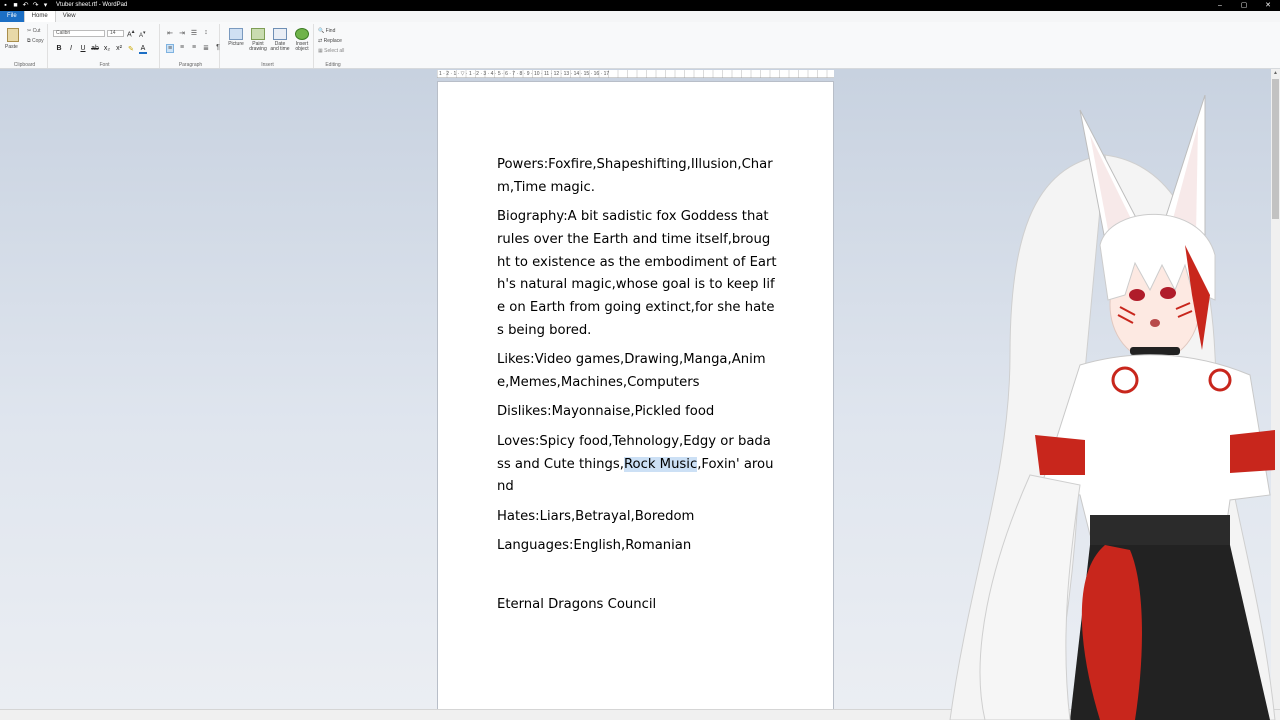 Image resolution: width=1280 pixels, height=720 pixels. I want to click on highlight-icon: ✎, so click(131, 49).